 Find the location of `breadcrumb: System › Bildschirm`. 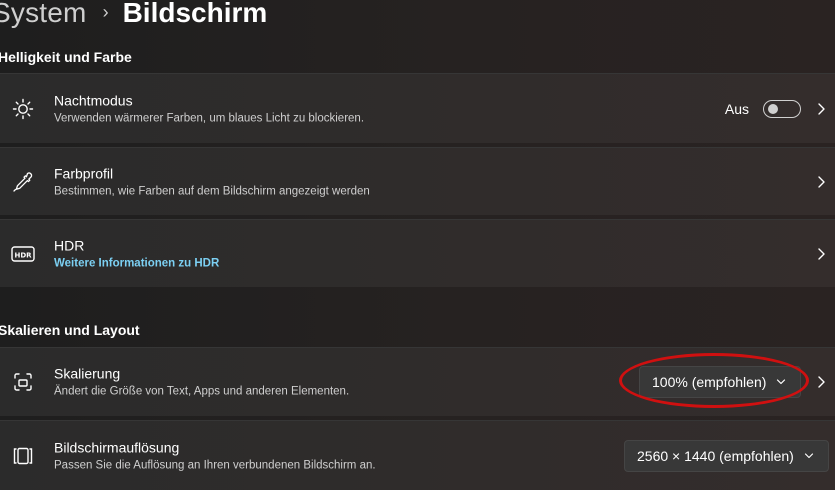

breadcrumb: System › Bildschirm is located at coordinates (133, 16).